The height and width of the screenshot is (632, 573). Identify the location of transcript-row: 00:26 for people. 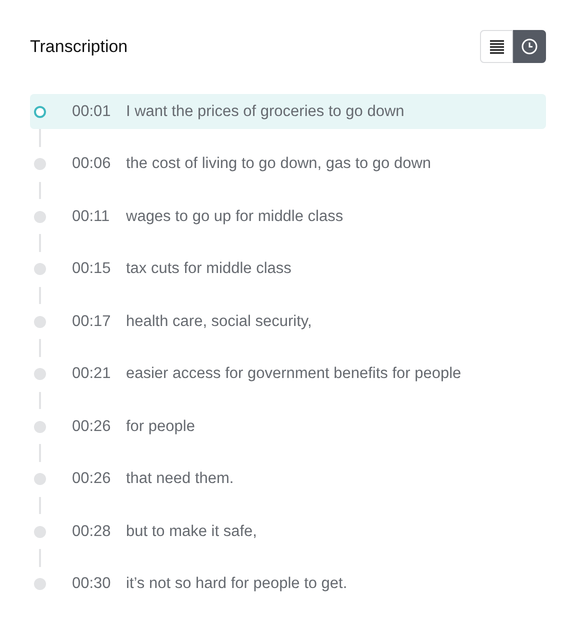
(288, 426).